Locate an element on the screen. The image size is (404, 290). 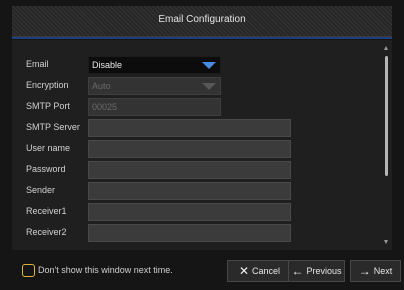
email-value: Disable is located at coordinates (107, 65).